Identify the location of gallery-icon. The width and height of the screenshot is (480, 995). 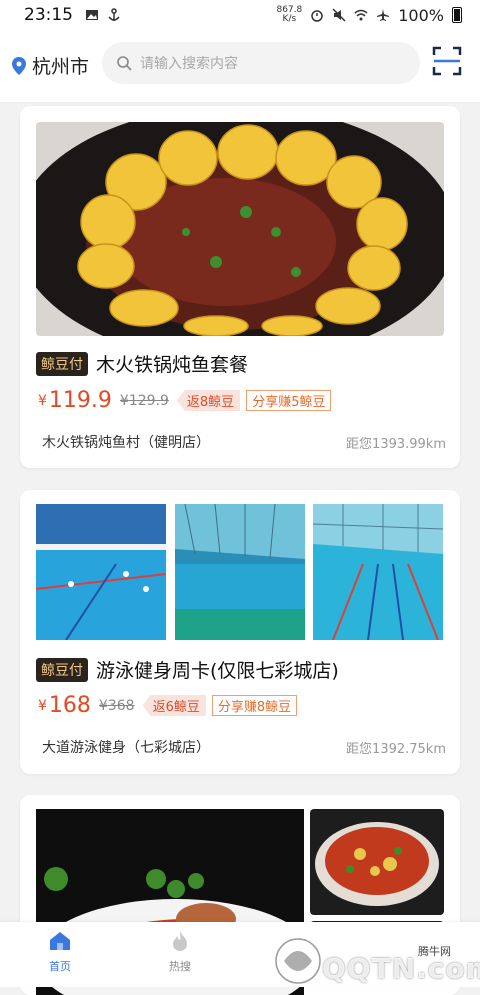
(92, 15).